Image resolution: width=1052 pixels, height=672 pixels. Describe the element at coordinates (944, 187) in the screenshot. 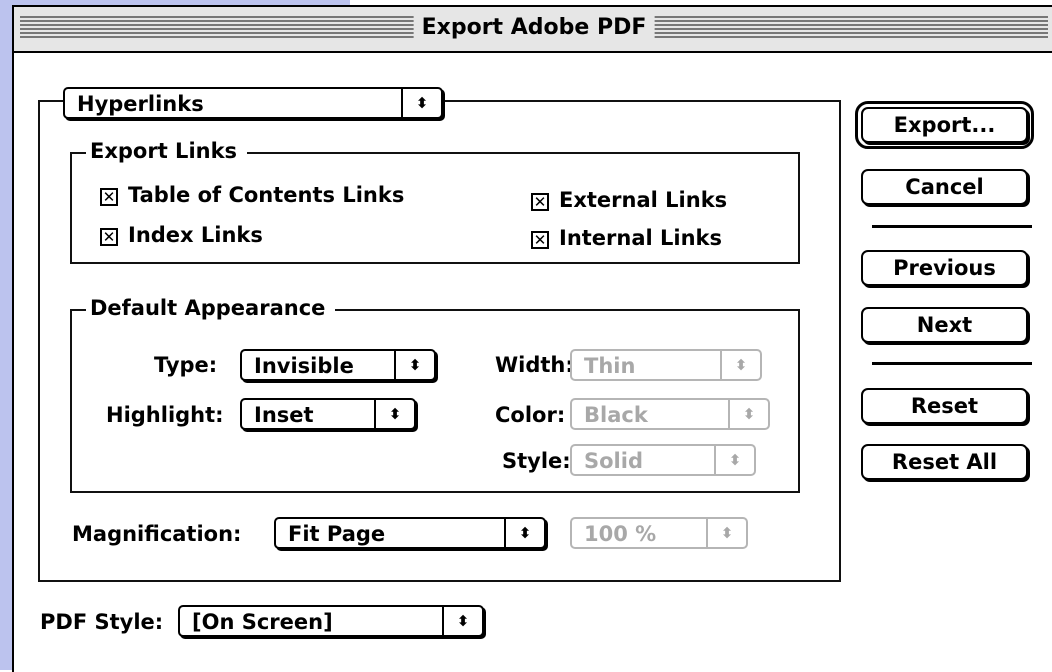

I see `cancel-button: Cancel` at that location.